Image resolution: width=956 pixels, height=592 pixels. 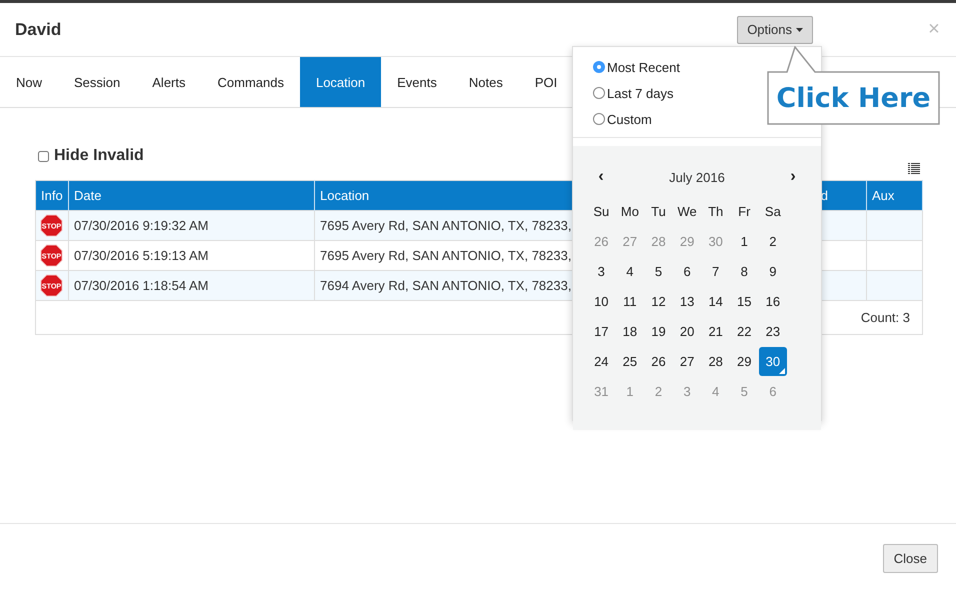 What do you see at coordinates (341, 82) in the screenshot?
I see `tab: Location` at bounding box center [341, 82].